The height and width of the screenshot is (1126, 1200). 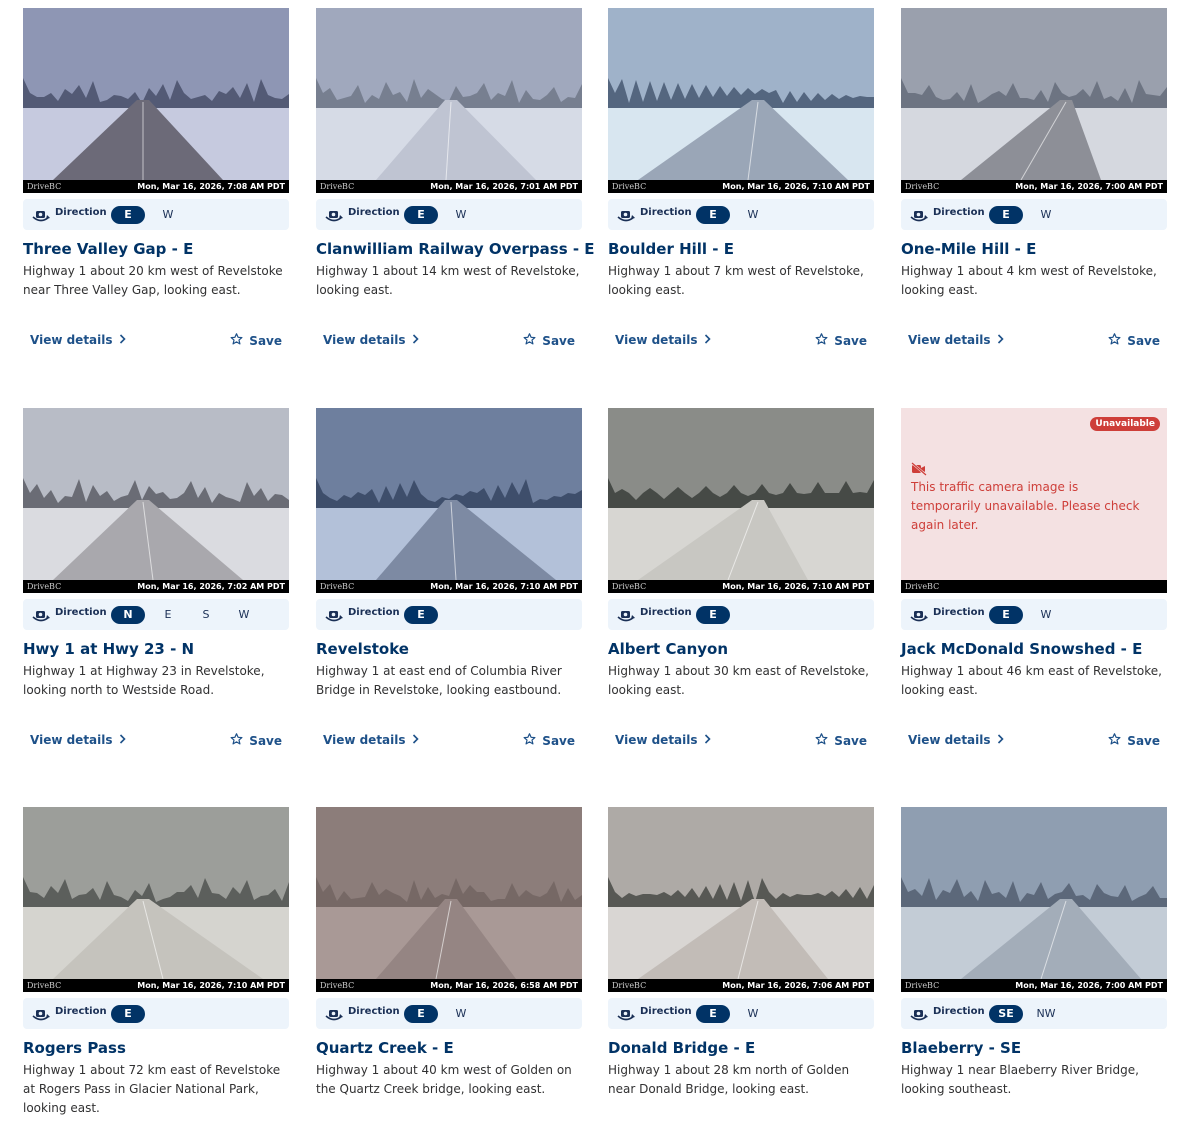 What do you see at coordinates (337, 586) in the screenshot?
I see `drivebc-watermark: DriveBC` at bounding box center [337, 586].